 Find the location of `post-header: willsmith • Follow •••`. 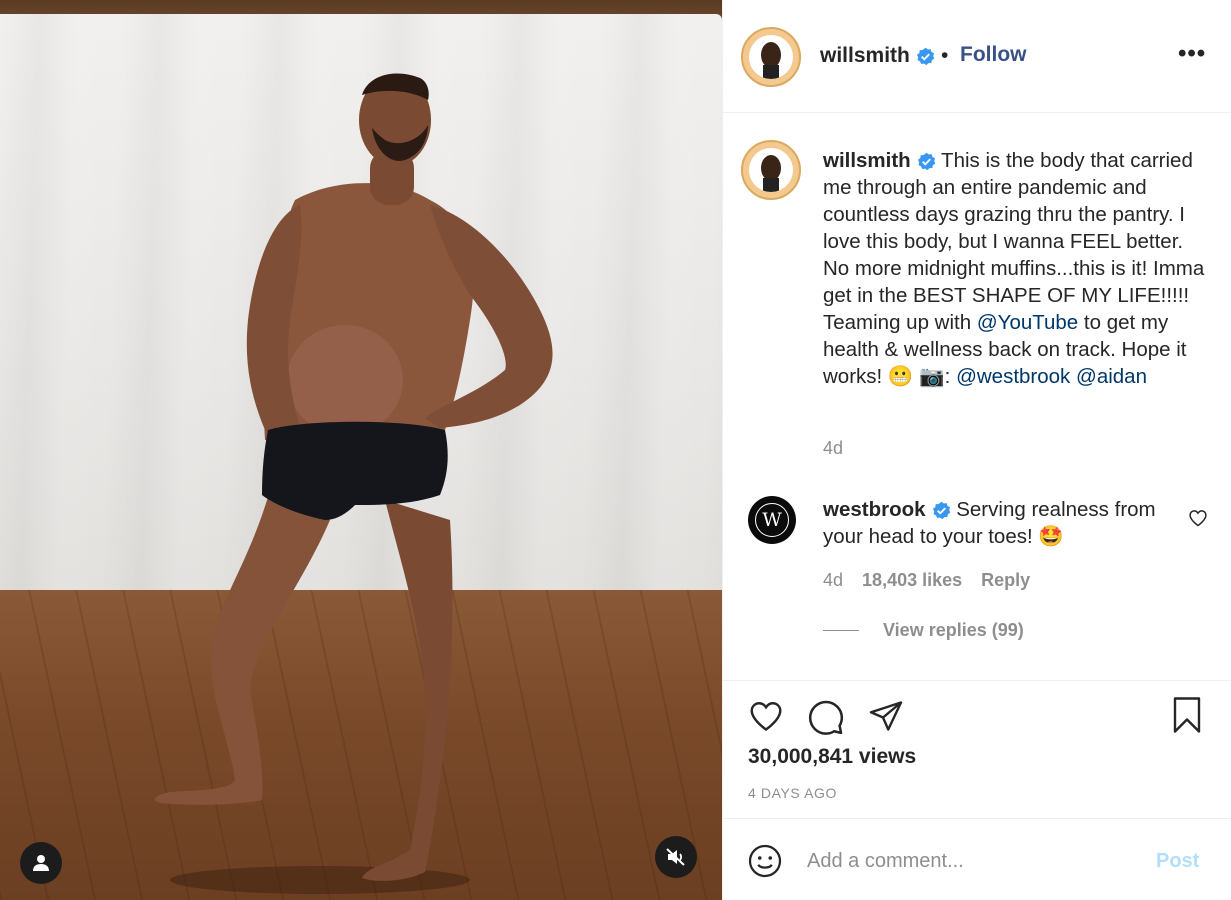

post-header: willsmith • Follow ••• is located at coordinates (977, 56).